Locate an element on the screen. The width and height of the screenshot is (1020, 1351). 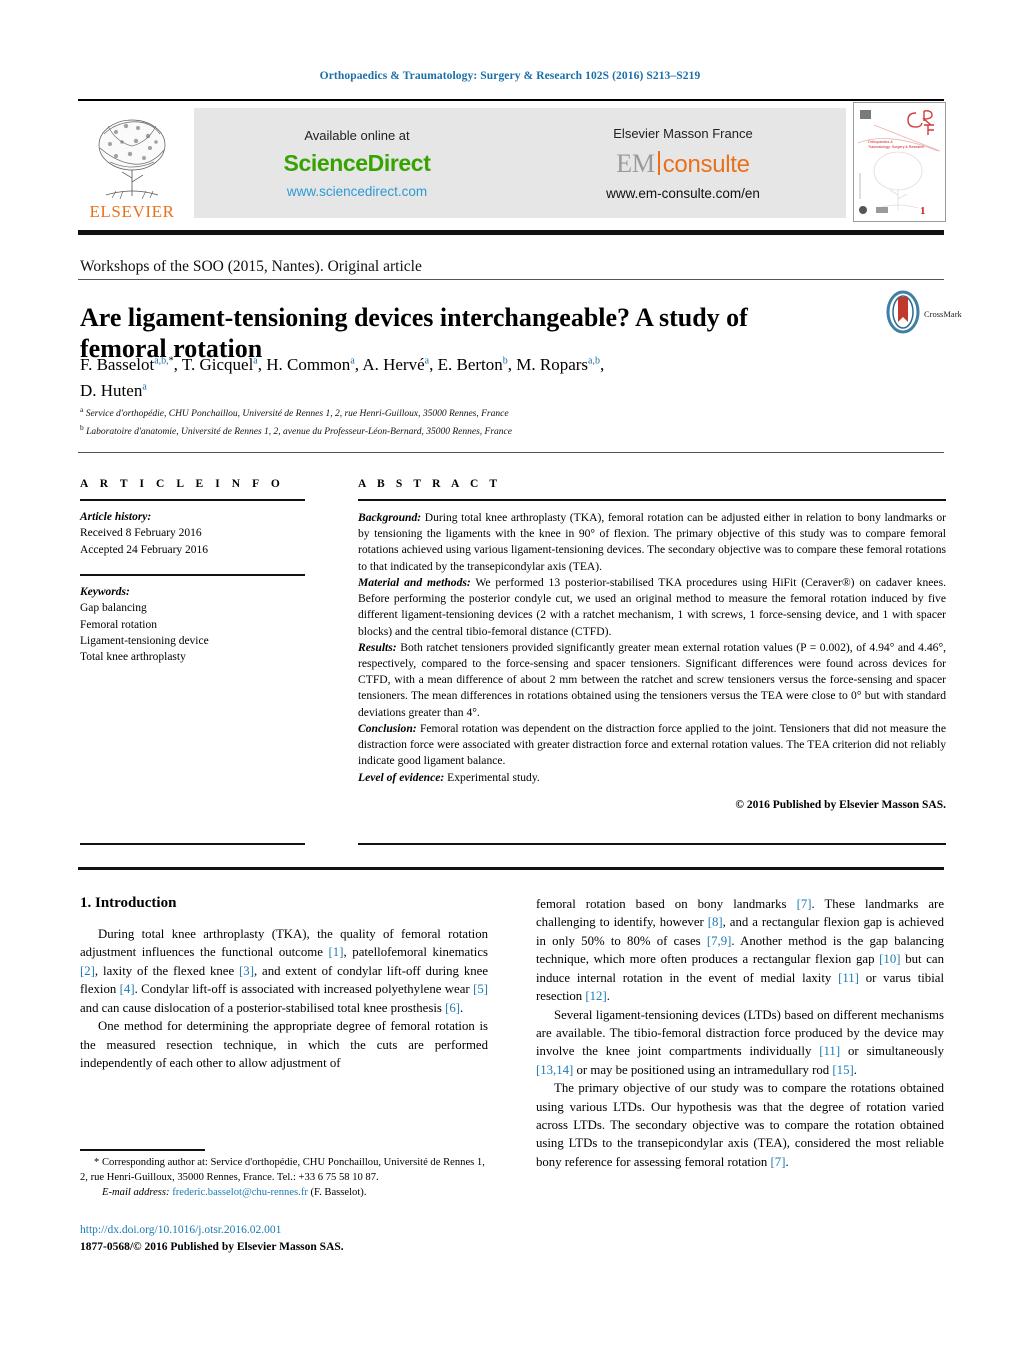
sciencedirect-wordmark: ScienceDirect is located at coordinates (357, 162).